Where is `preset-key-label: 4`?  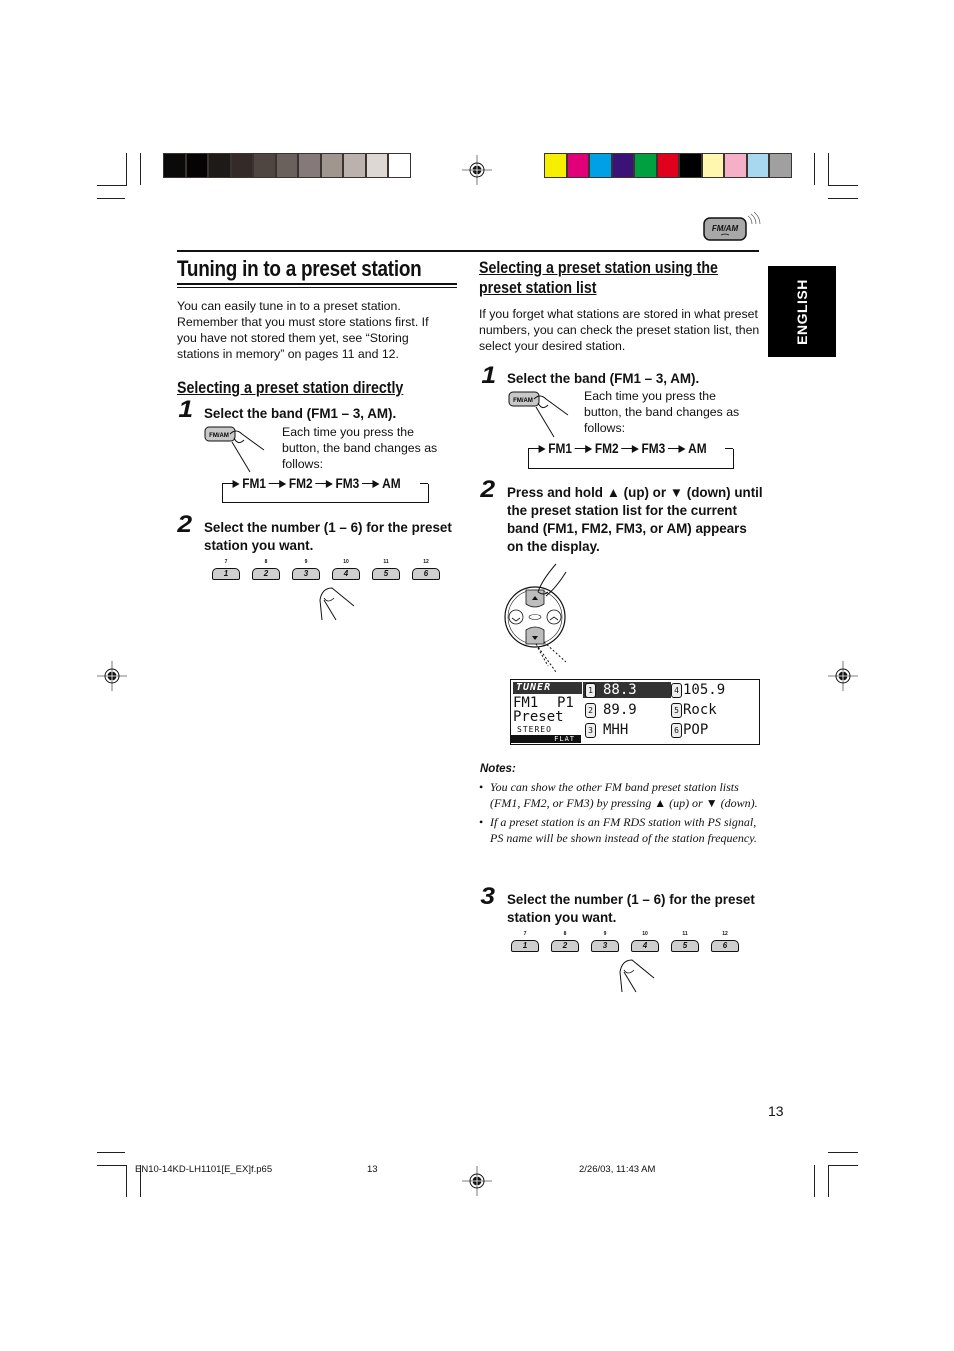
preset-key-label: 4 is located at coordinates (645, 946).